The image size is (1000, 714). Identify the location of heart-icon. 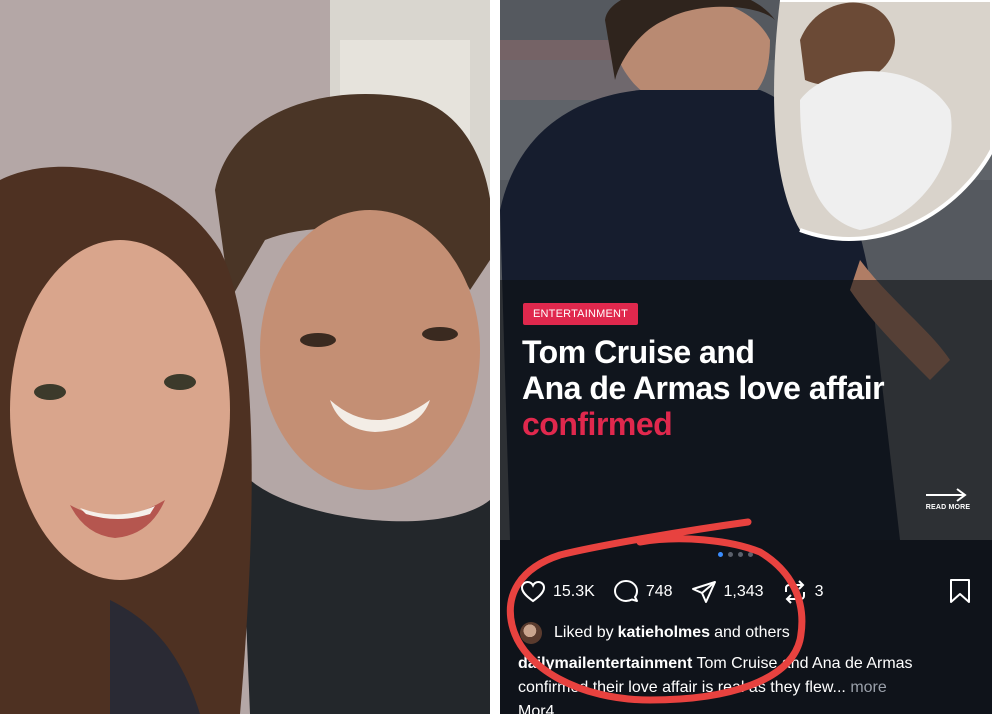
(533, 591).